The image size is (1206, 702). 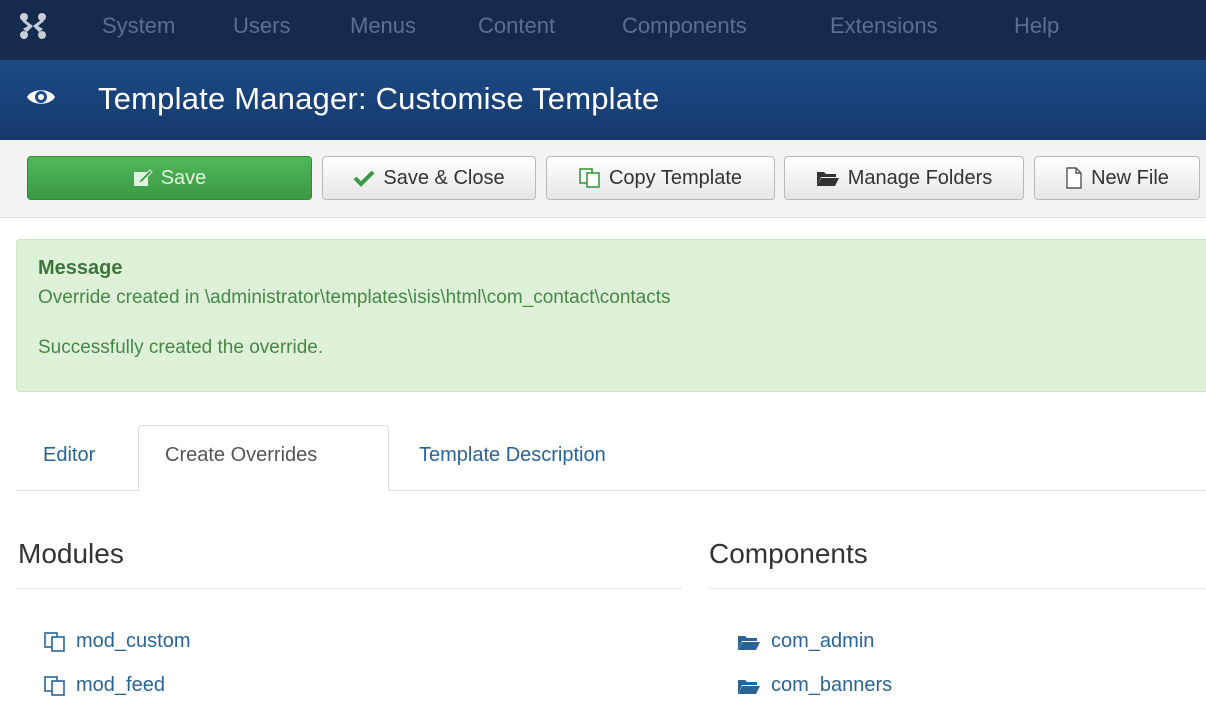 I want to click on new-file-label: New File, so click(x=1130, y=177).